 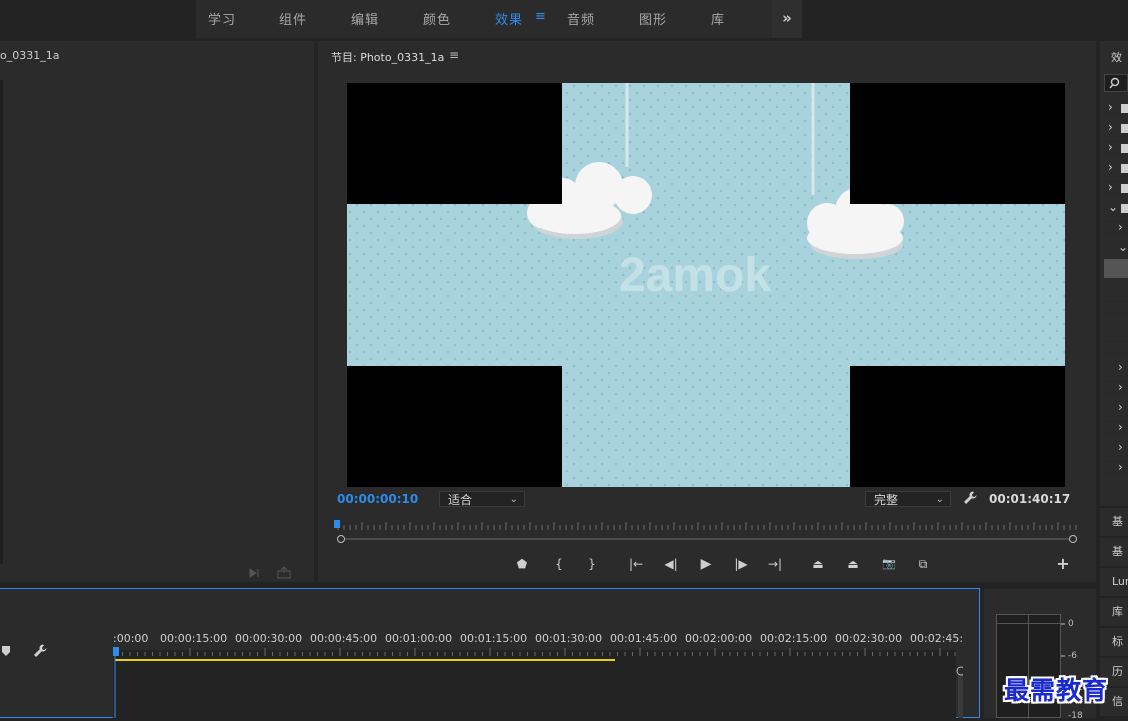 I want to click on essential-graphics-button: 基, so click(x=1114, y=522).